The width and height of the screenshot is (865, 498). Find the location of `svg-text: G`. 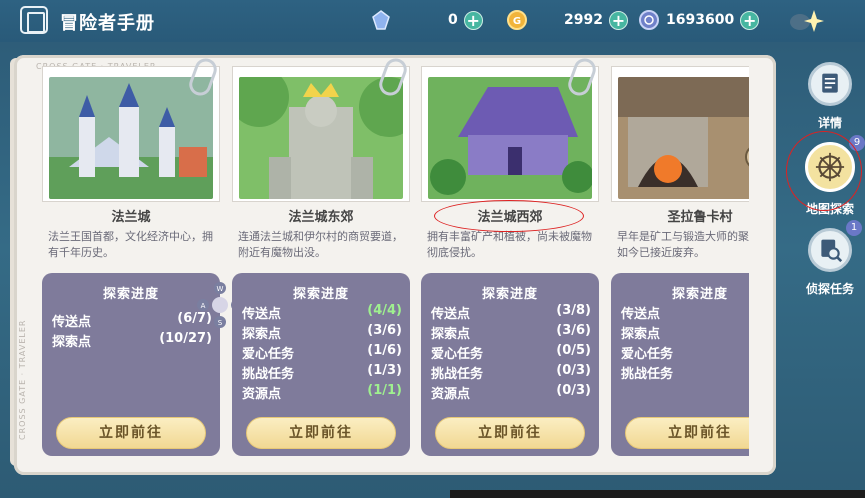

svg-text: G is located at coordinates (517, 21).